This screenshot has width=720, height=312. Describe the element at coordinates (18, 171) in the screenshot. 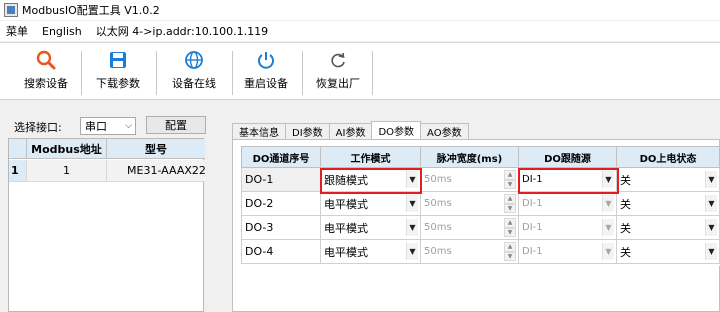

I see `row-index: 1` at that location.